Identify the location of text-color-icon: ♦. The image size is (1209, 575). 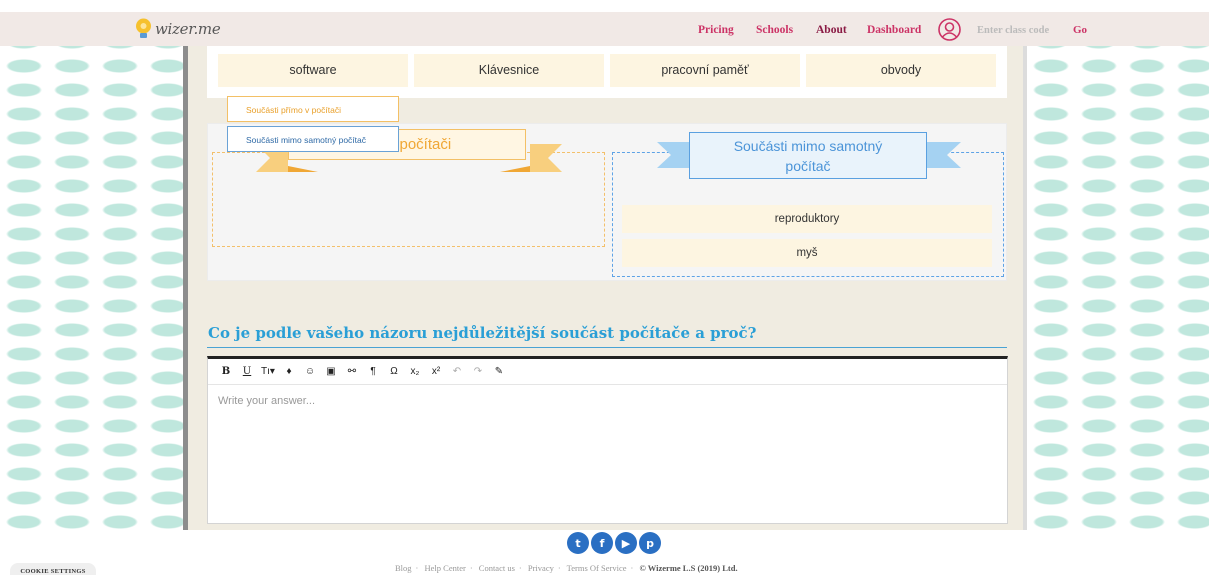
(289, 372).